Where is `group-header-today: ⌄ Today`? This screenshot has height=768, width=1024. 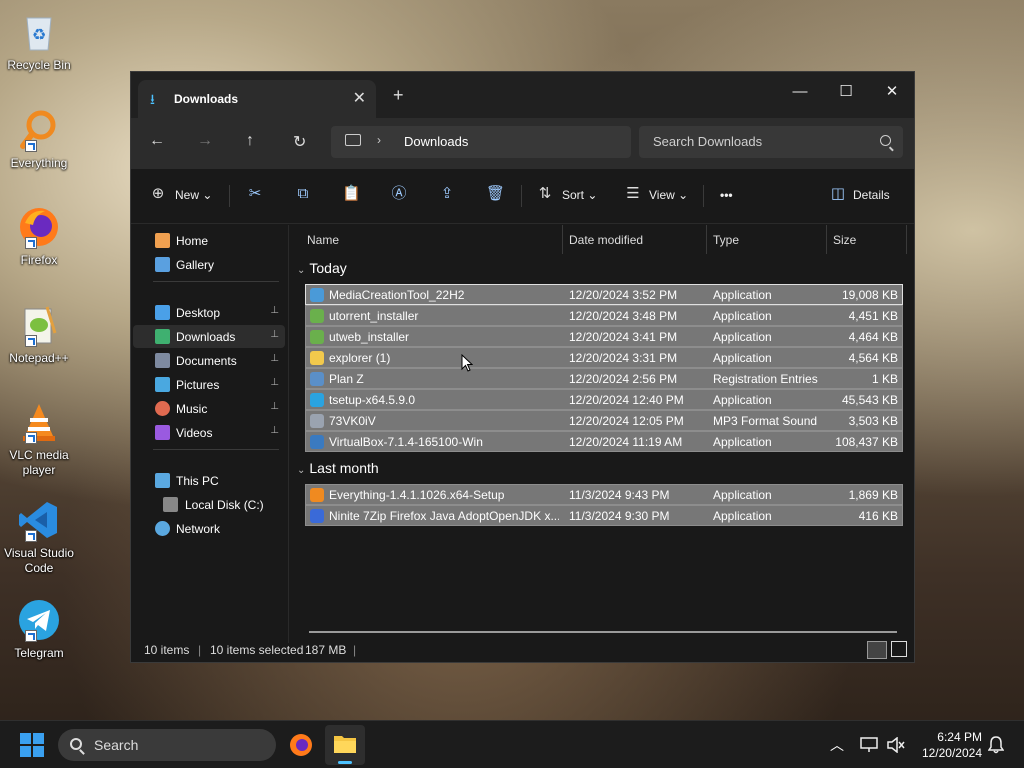
group-header-today: ⌄ Today is located at coordinates (322, 268).